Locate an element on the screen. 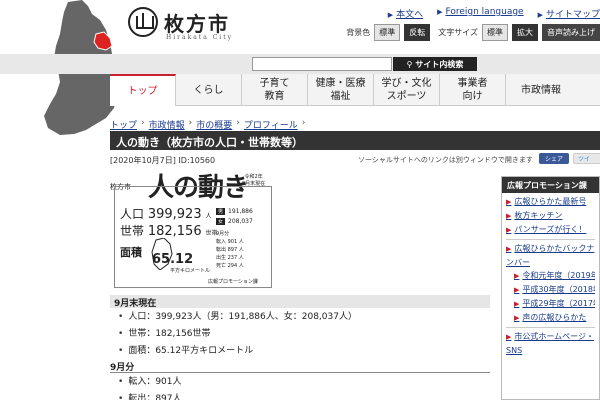 Image resolution: width=600 pixels, height=400 pixels. nav-childcare-education: 子育て 教育 is located at coordinates (275, 90).